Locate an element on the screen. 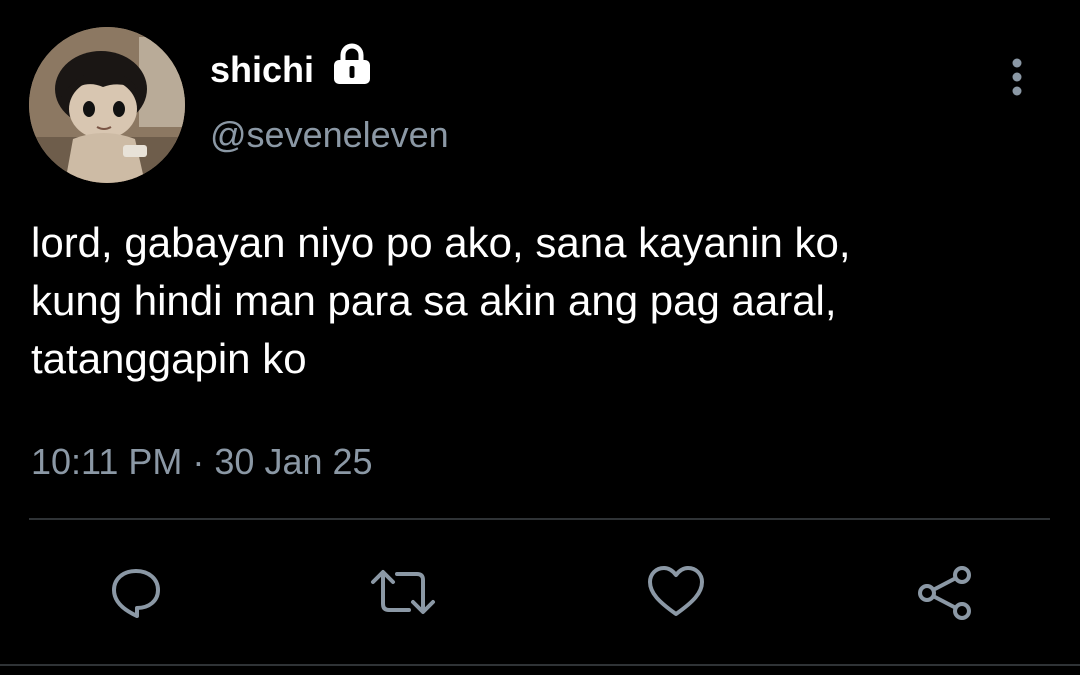 The image size is (1080, 675). tweet-text-line: tatanggapin ko is located at coordinates (169, 358).